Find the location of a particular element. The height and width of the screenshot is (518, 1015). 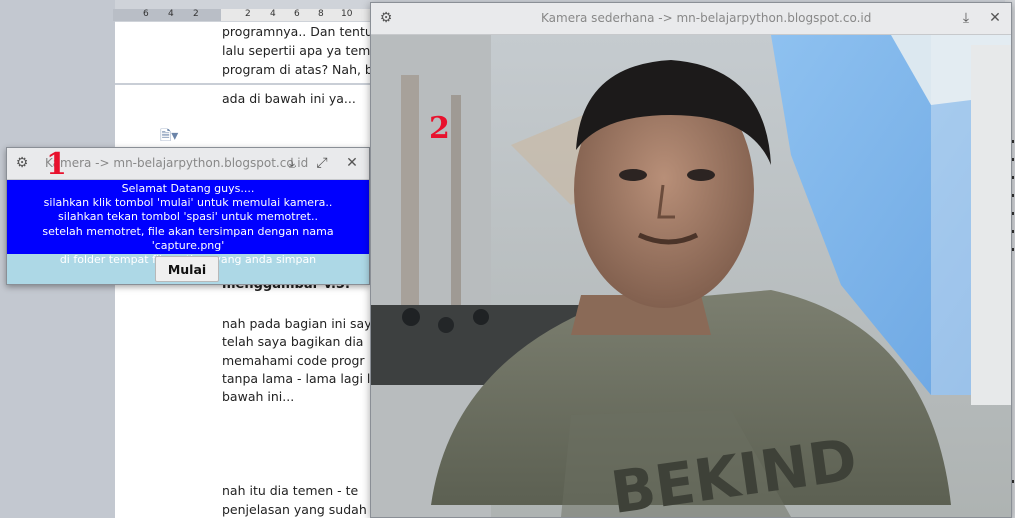

ruler: 6 4 2 2 4 6 8 10 is located at coordinates (243, 15).